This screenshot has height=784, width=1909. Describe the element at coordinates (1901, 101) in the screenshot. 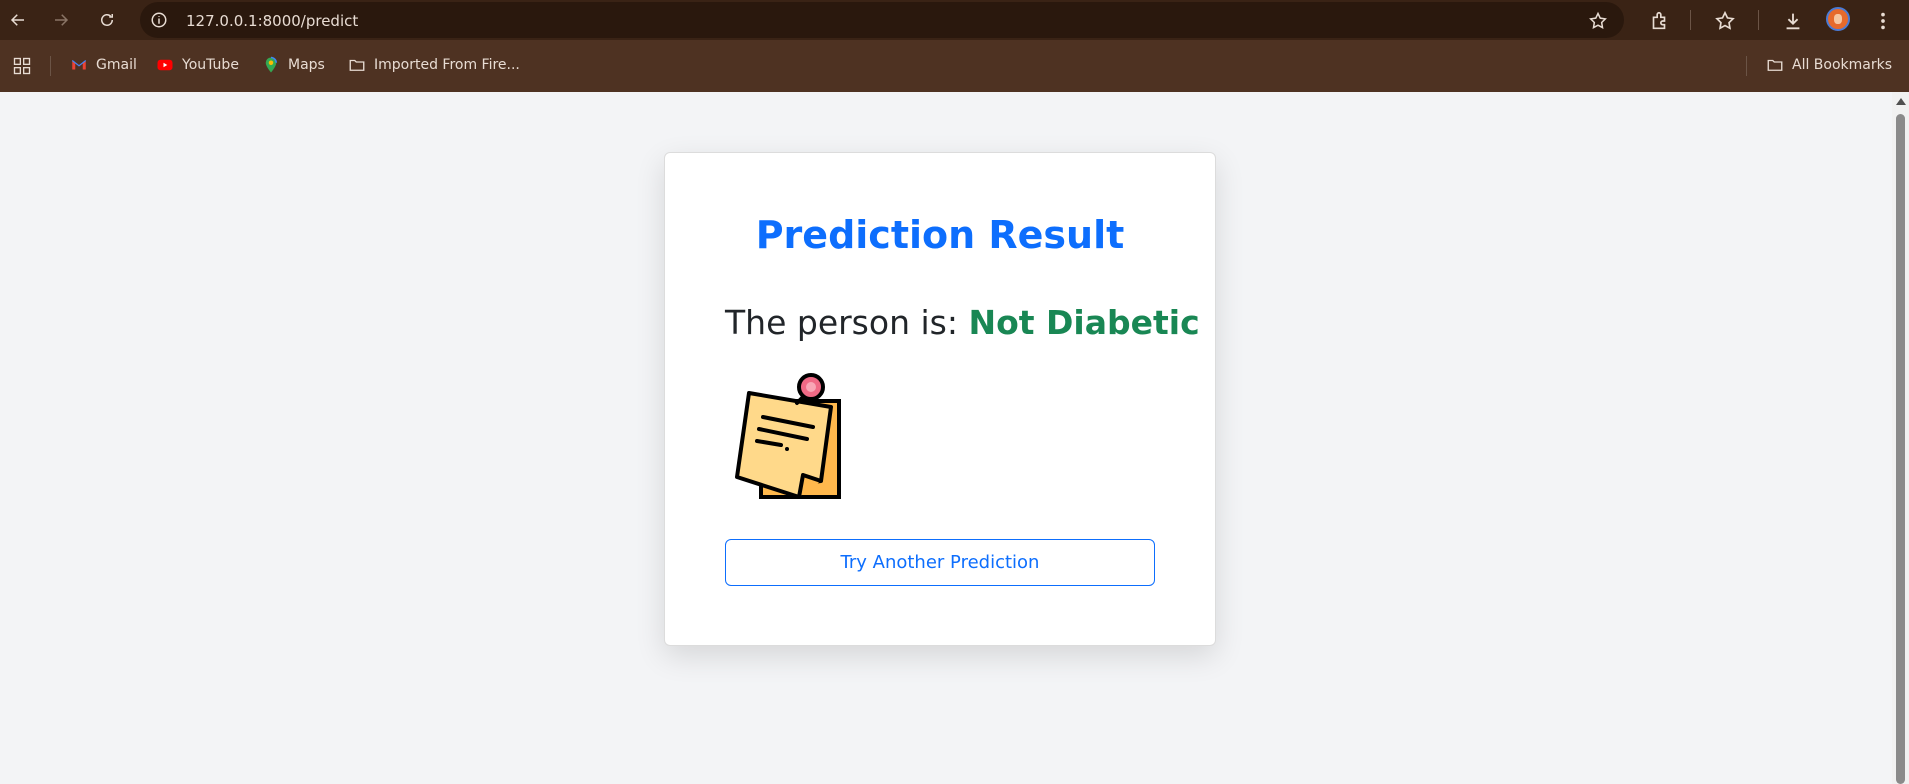

I see `scroll-up-arrow-icon` at that location.